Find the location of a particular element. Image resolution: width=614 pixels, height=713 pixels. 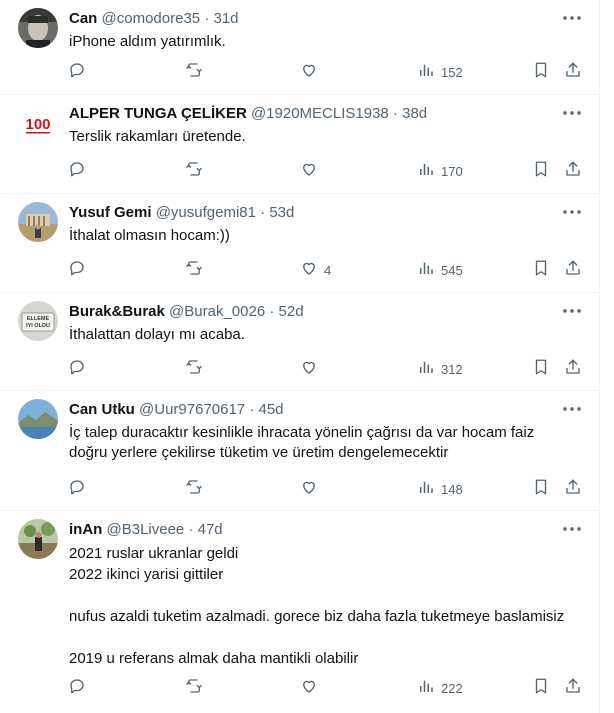

views-button: 170 is located at coordinates (440, 171).